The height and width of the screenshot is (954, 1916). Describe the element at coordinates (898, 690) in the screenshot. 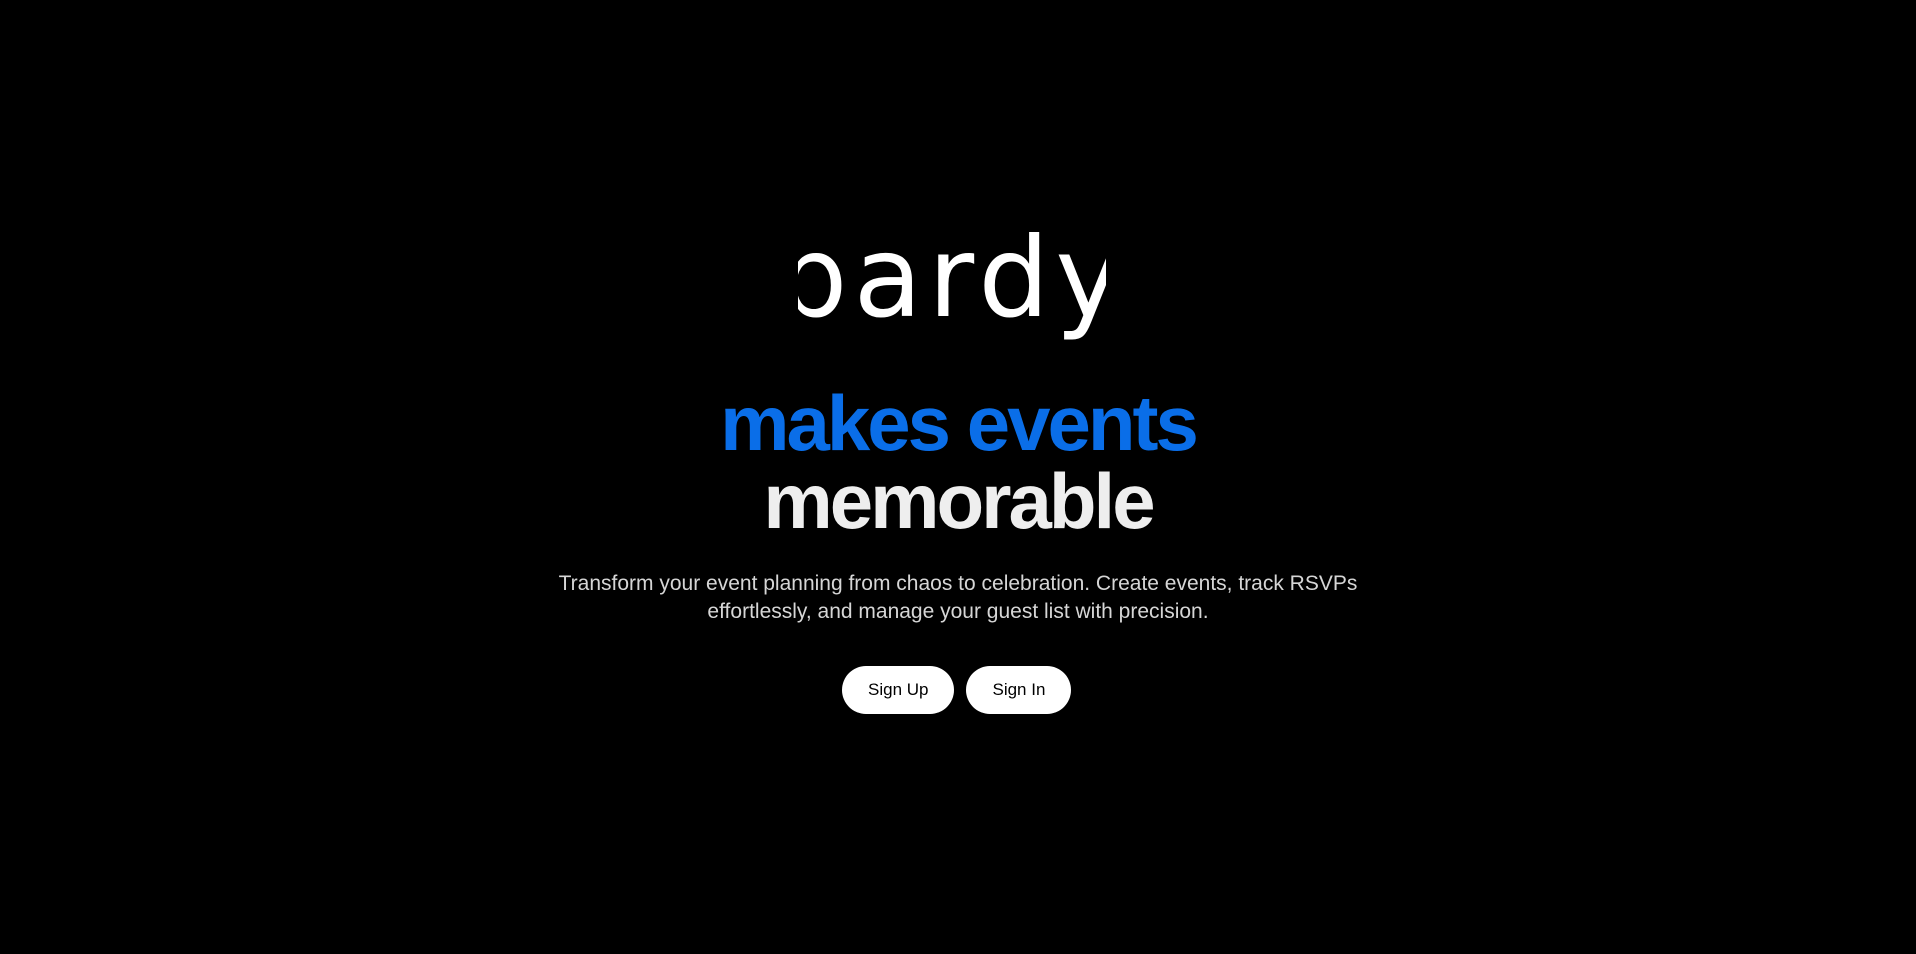

I see `sign-up-button: Sign Up` at that location.